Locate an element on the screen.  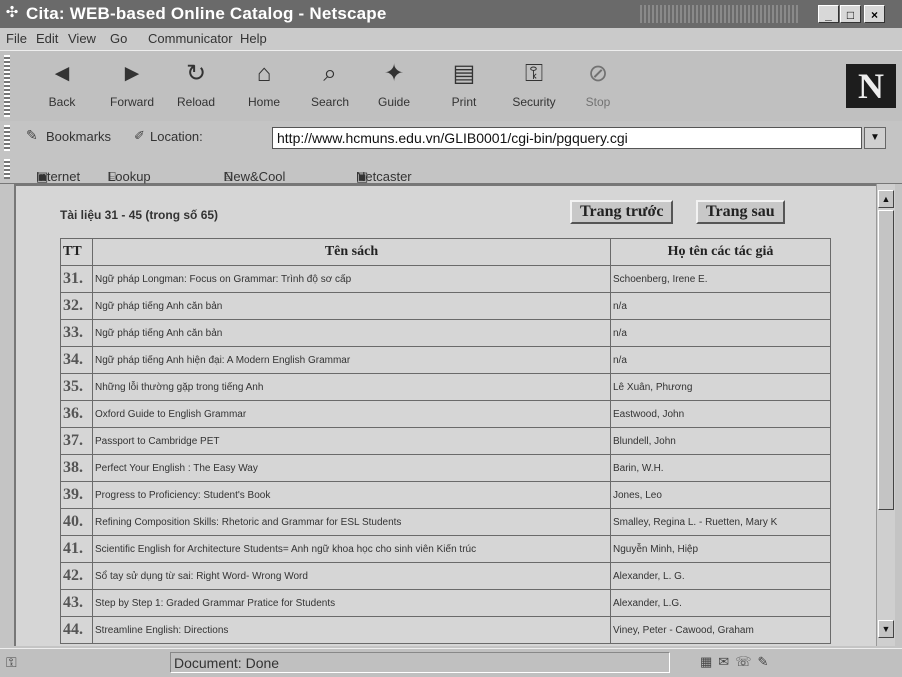
book-title-link: Những lỗi thường gặp trong tiếng Anh is located at coordinates (351, 387).